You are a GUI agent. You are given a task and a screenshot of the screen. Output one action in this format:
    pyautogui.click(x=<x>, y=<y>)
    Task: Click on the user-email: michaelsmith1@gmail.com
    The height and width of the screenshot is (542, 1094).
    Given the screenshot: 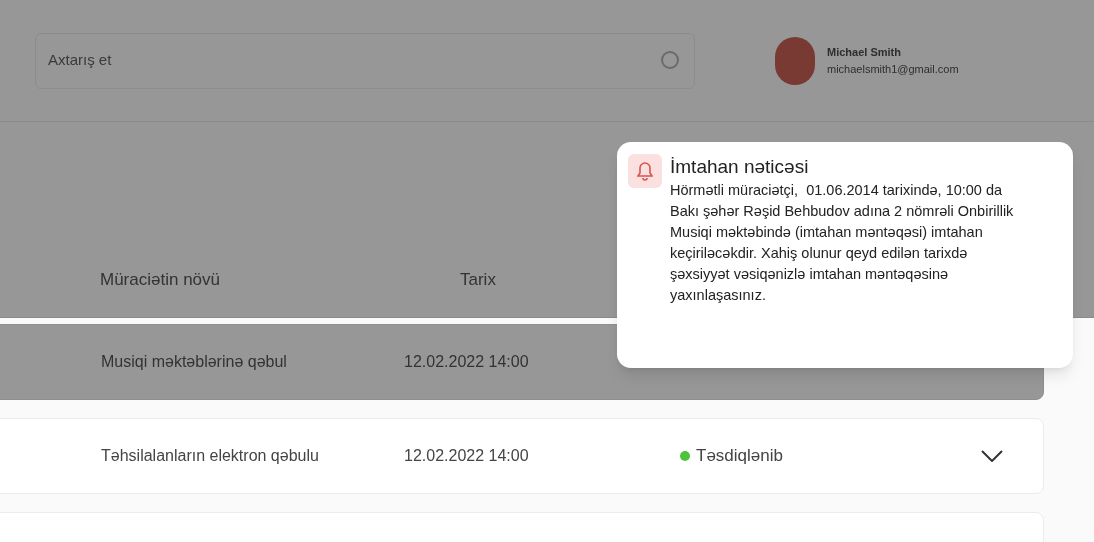 What is the action you would take?
    pyautogui.click(x=893, y=69)
    